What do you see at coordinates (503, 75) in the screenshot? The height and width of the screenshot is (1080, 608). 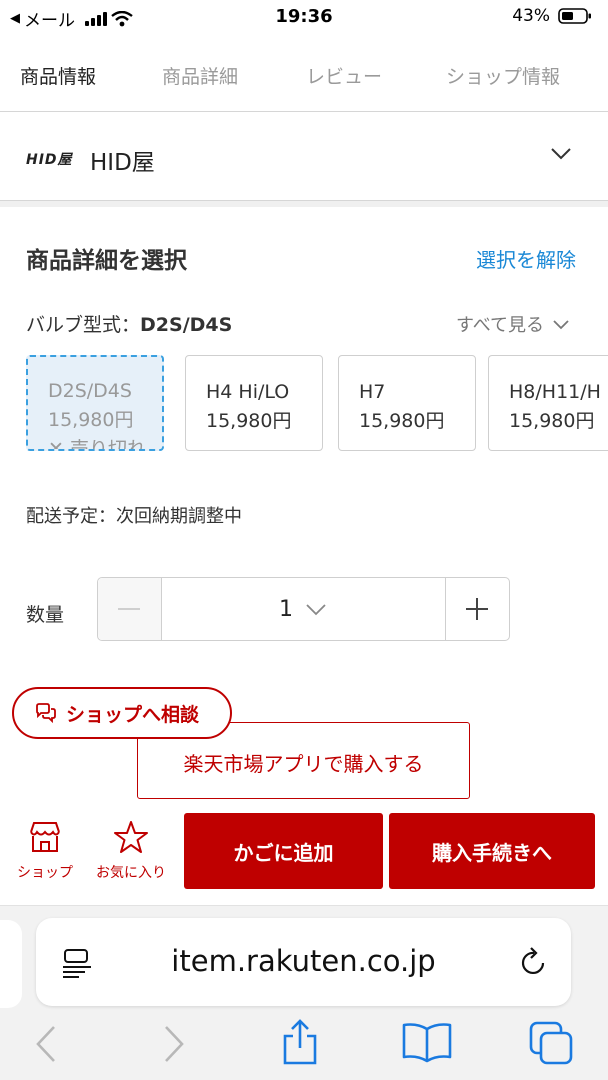 I see `tab-shop-info: ショップ情報` at bounding box center [503, 75].